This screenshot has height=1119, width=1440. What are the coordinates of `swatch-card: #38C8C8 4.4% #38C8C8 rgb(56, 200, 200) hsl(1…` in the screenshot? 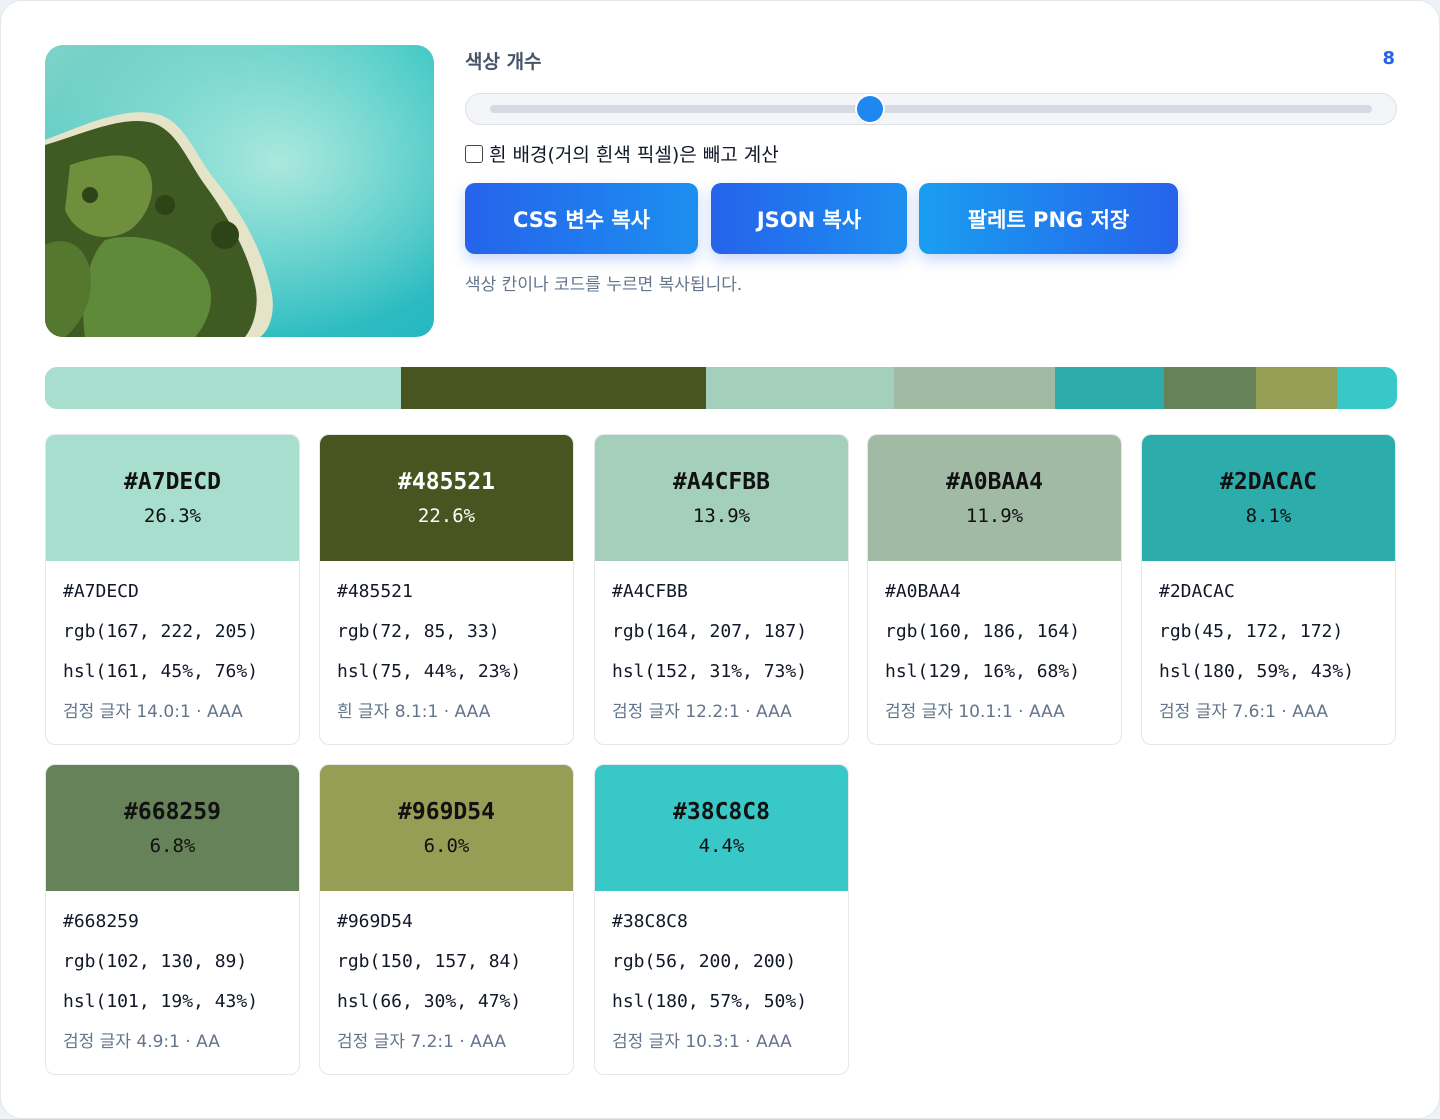 It's located at (721, 919).